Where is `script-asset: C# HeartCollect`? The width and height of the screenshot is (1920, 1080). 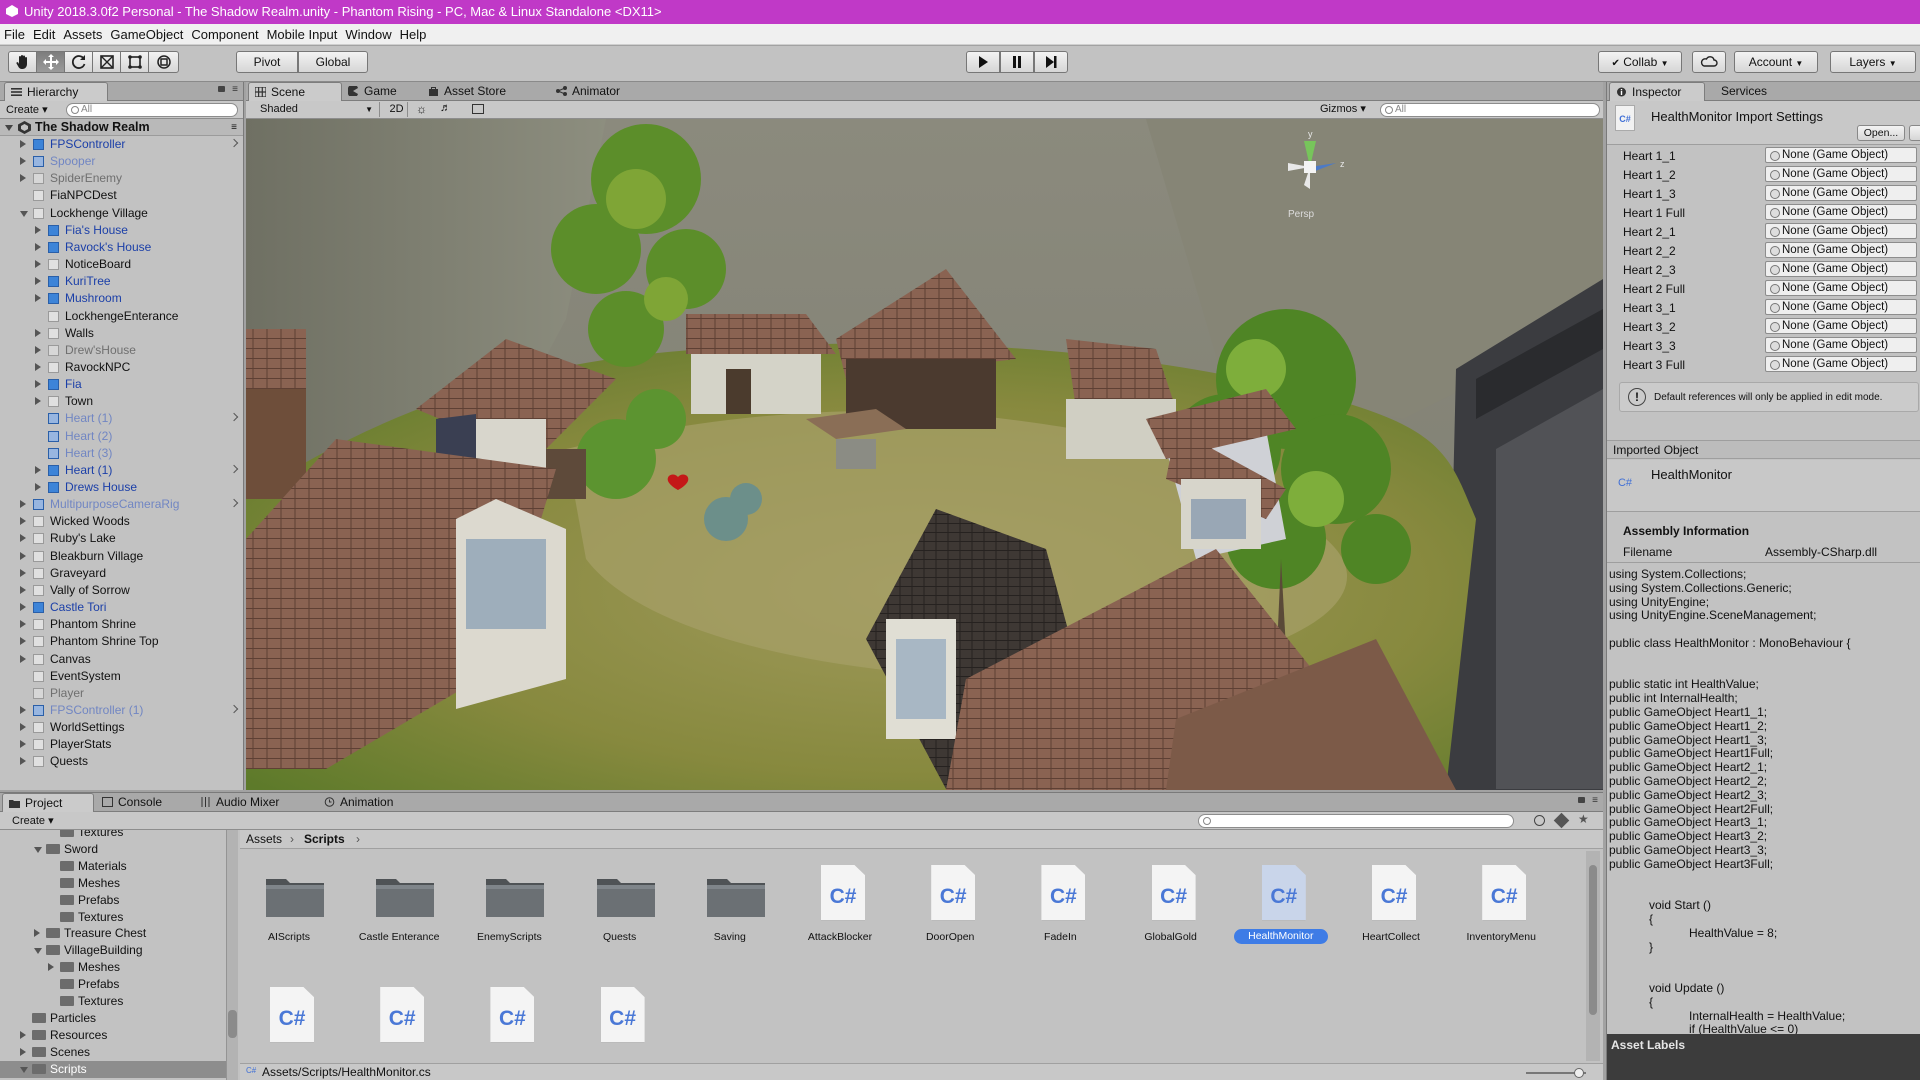
script-asset: C# HeartCollect is located at coordinates (1391, 901).